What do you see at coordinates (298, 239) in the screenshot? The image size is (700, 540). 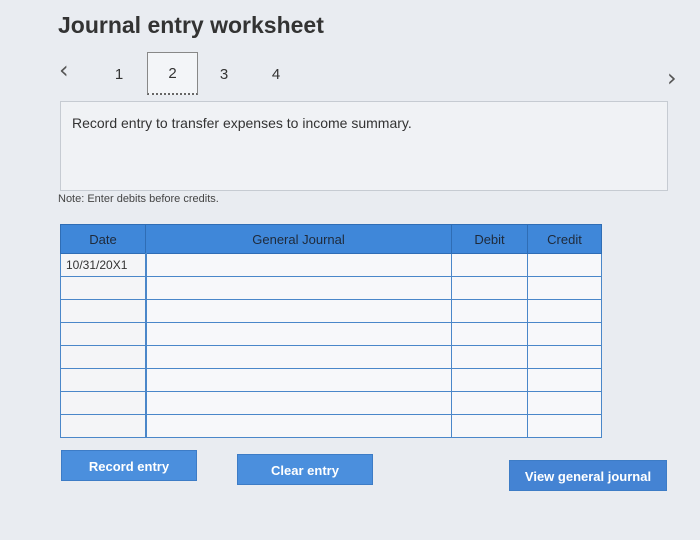 I see `header-general-journal: General Journal` at bounding box center [298, 239].